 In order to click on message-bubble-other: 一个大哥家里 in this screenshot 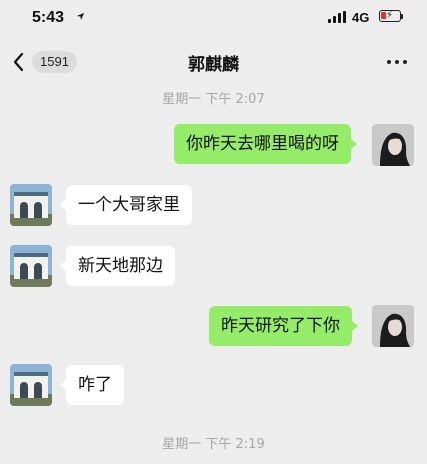, I will do `click(126, 205)`.